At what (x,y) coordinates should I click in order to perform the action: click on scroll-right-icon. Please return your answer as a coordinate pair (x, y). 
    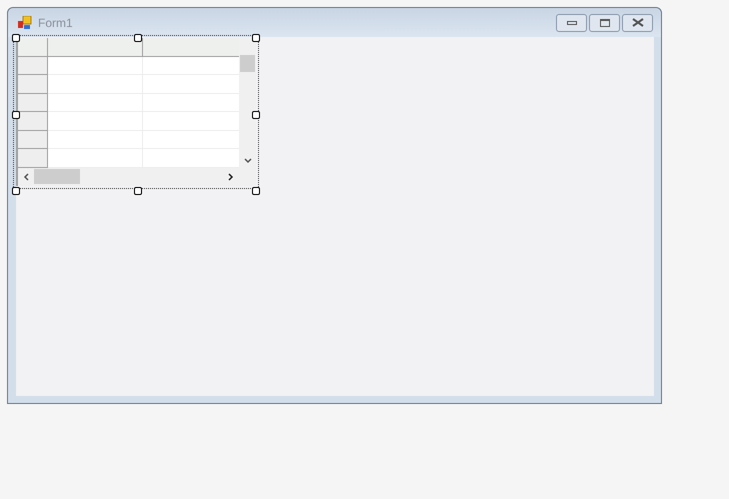
    Looking at the image, I should click on (231, 176).